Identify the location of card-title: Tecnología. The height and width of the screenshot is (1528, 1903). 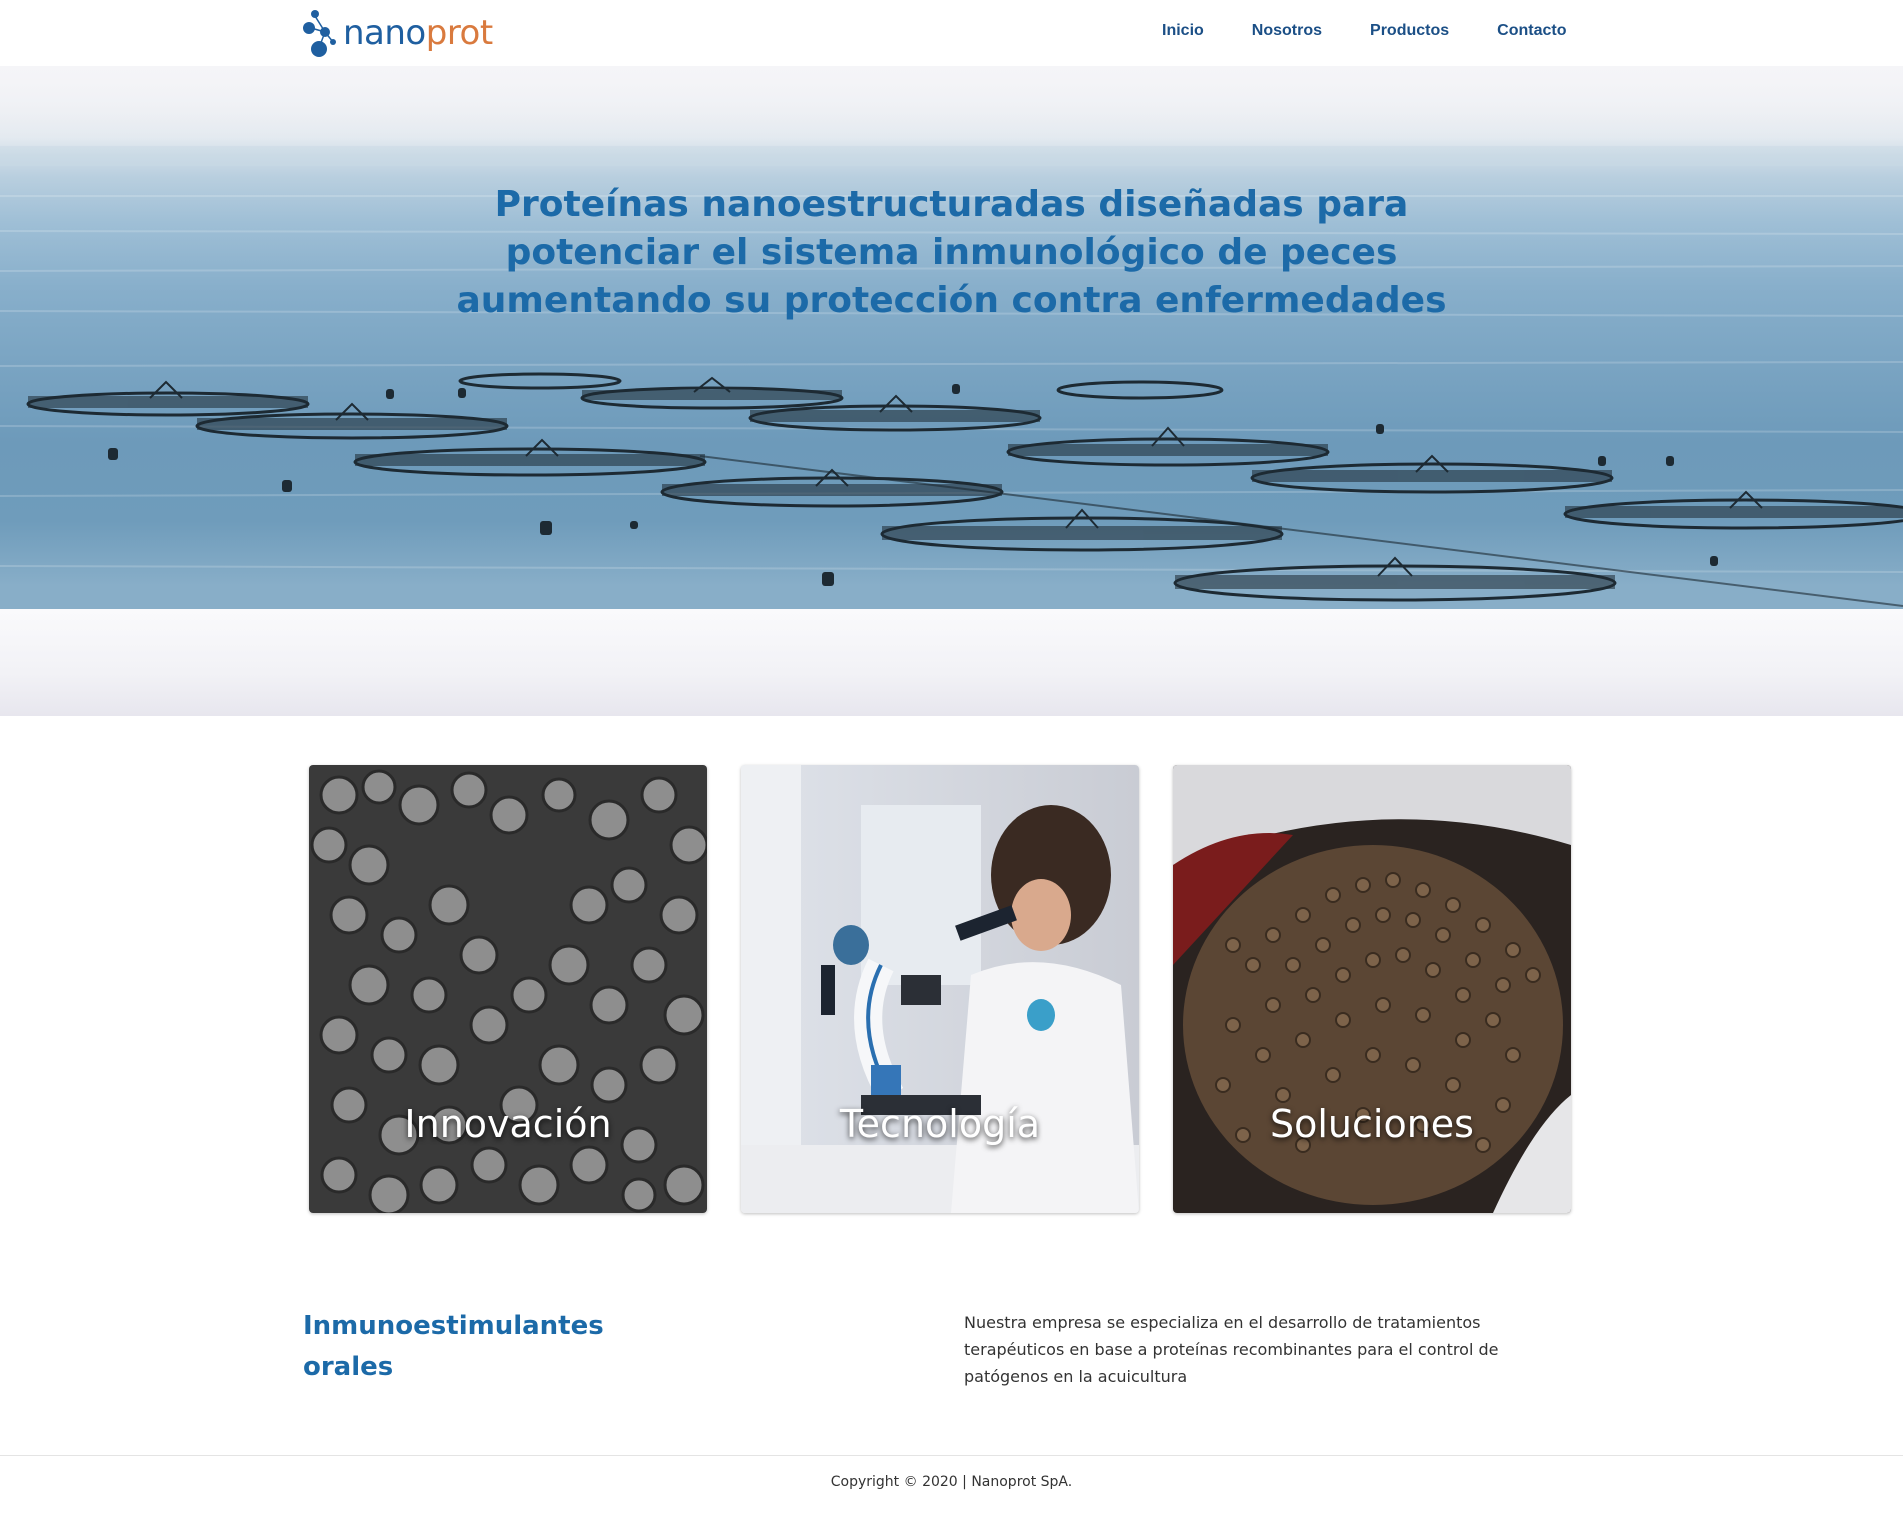
(940, 1124).